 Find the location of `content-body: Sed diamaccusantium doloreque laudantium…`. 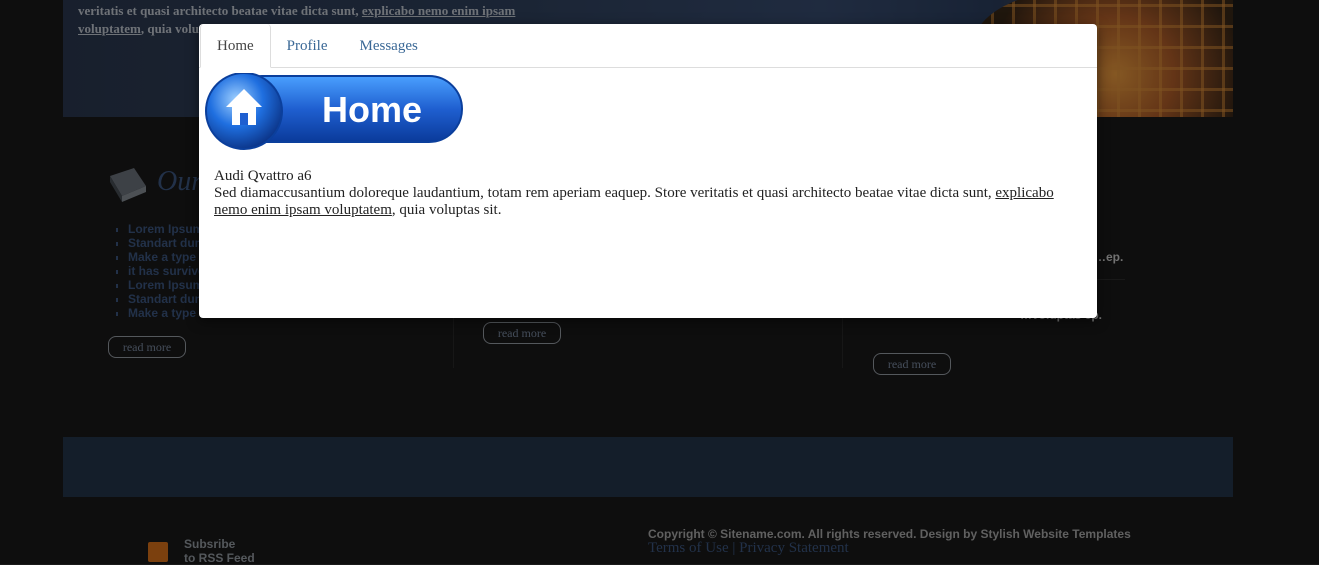

content-body: Sed diamaccusantium doloreque laudantium… is located at coordinates (634, 201).